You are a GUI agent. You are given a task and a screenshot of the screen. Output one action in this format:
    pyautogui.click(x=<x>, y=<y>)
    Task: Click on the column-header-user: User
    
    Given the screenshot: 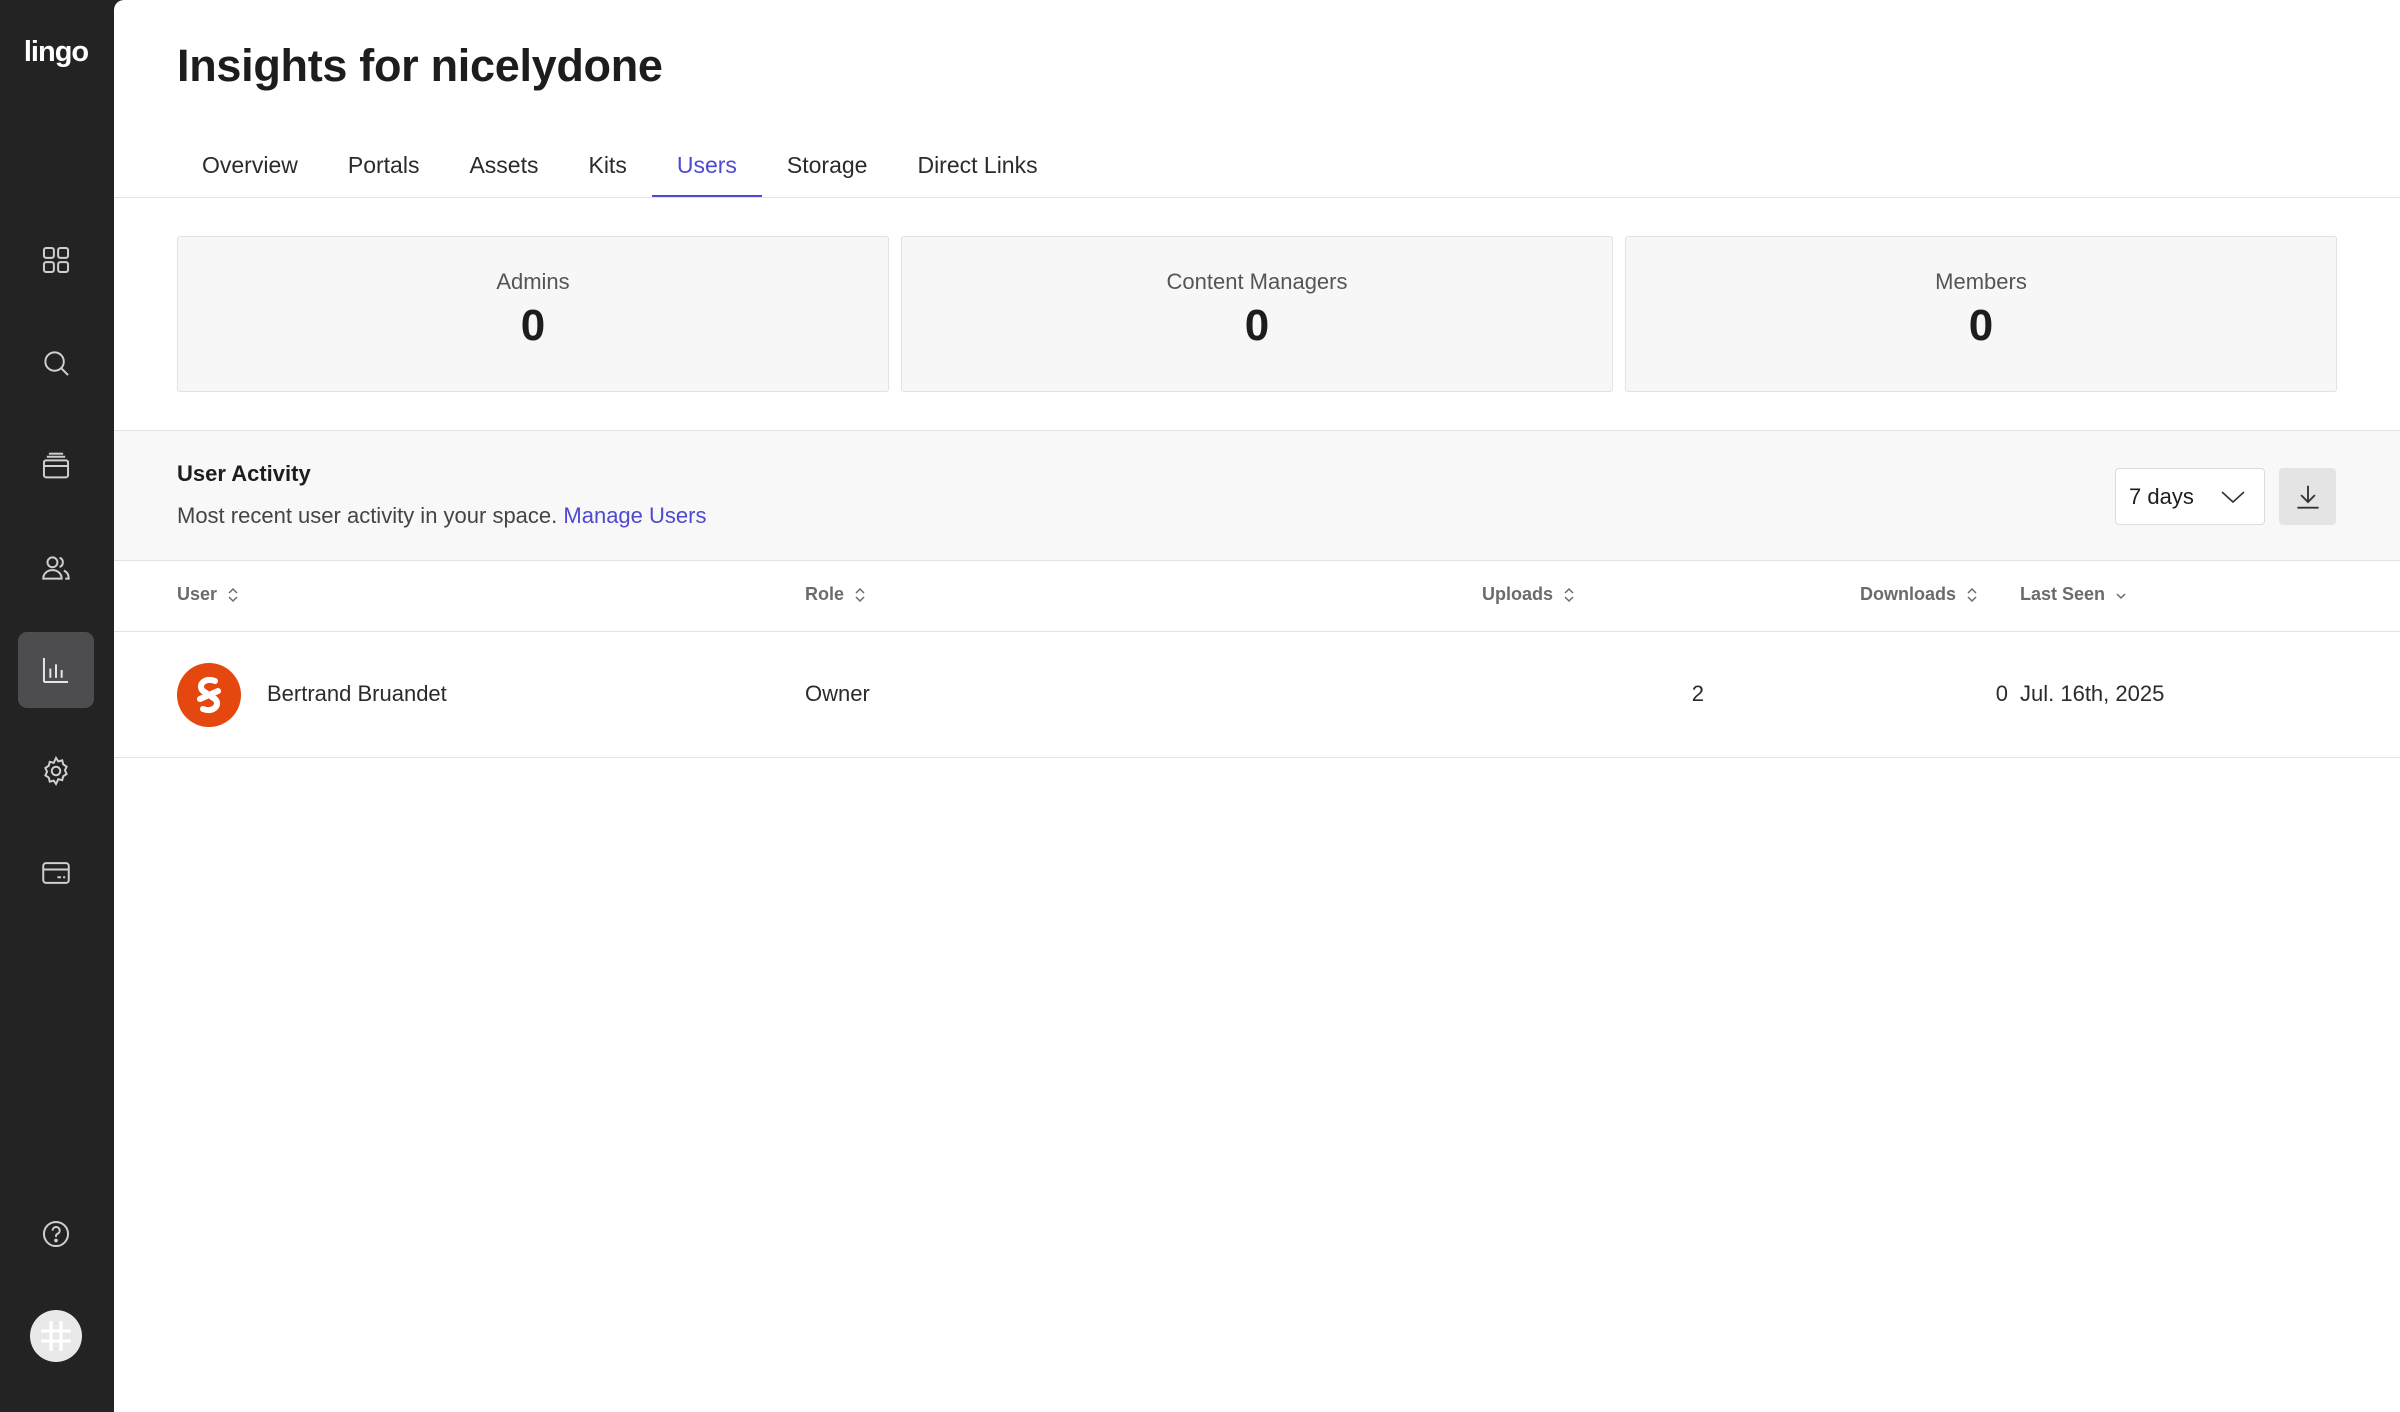 What is the action you would take?
    pyautogui.click(x=208, y=594)
    